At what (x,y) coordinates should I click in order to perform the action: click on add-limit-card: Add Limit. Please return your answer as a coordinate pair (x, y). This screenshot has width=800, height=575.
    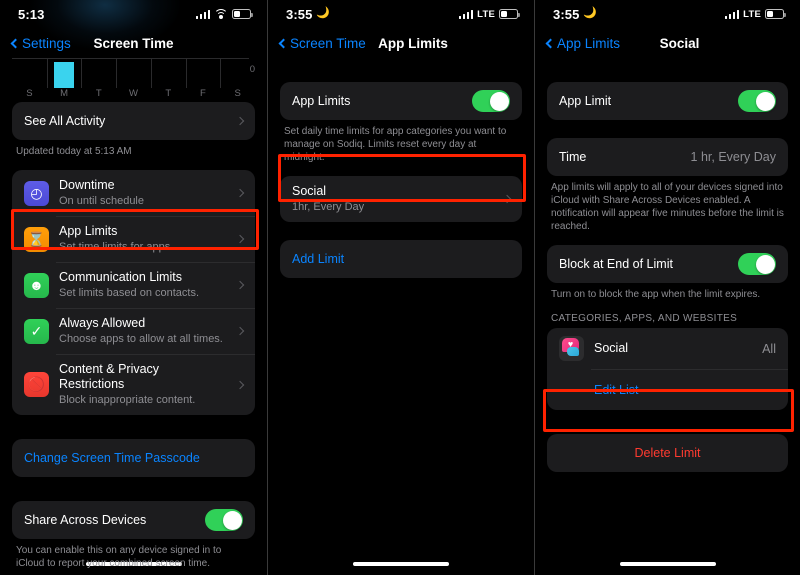
    Looking at the image, I should click on (401, 259).